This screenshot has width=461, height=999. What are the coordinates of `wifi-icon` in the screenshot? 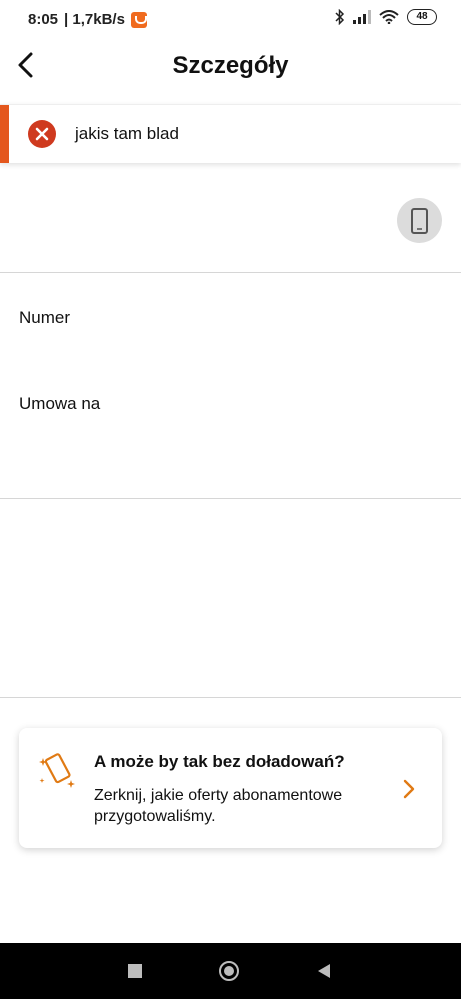 It's located at (389, 17).